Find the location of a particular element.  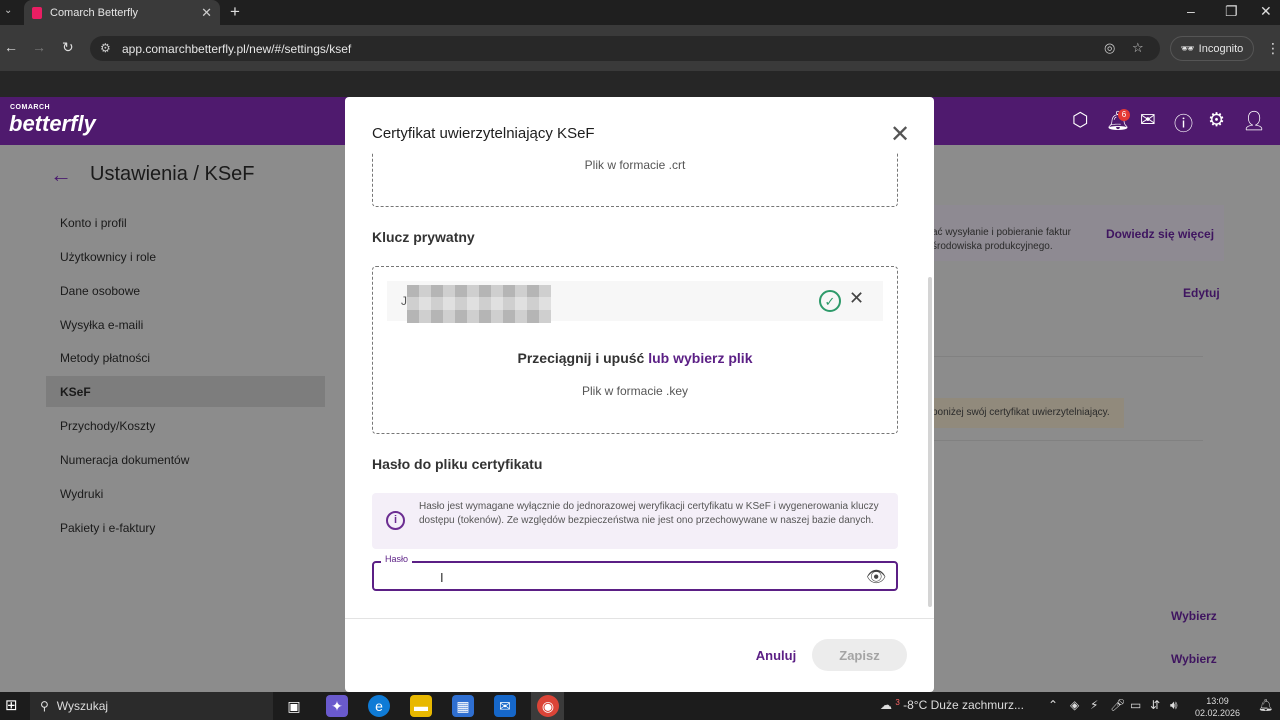

dialog-footer-divider is located at coordinates (639, 618).